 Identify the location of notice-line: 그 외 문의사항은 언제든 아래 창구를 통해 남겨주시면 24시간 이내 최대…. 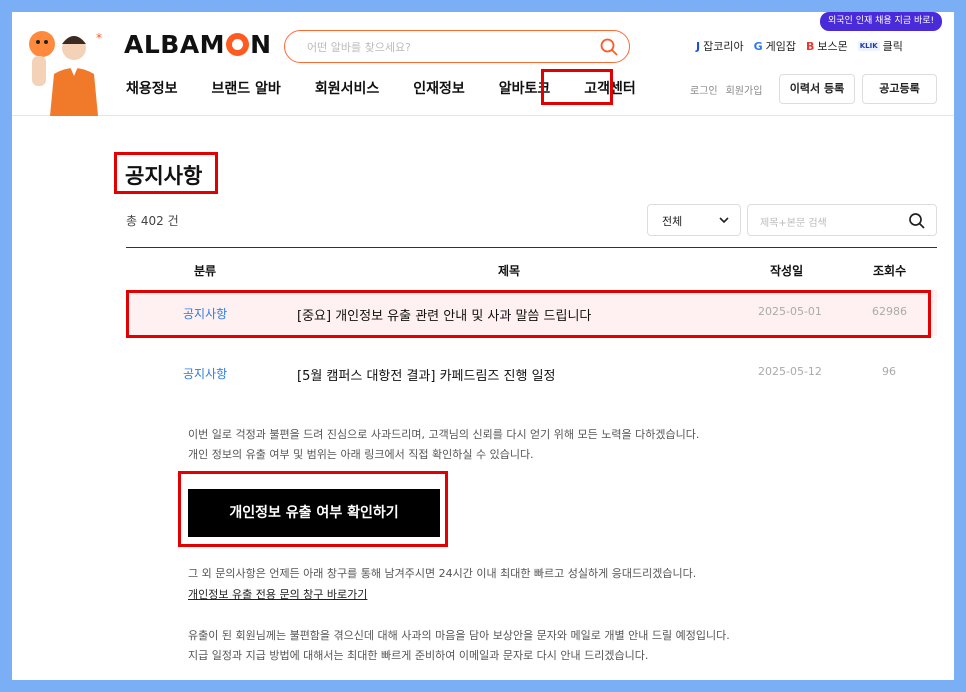
(442, 573).